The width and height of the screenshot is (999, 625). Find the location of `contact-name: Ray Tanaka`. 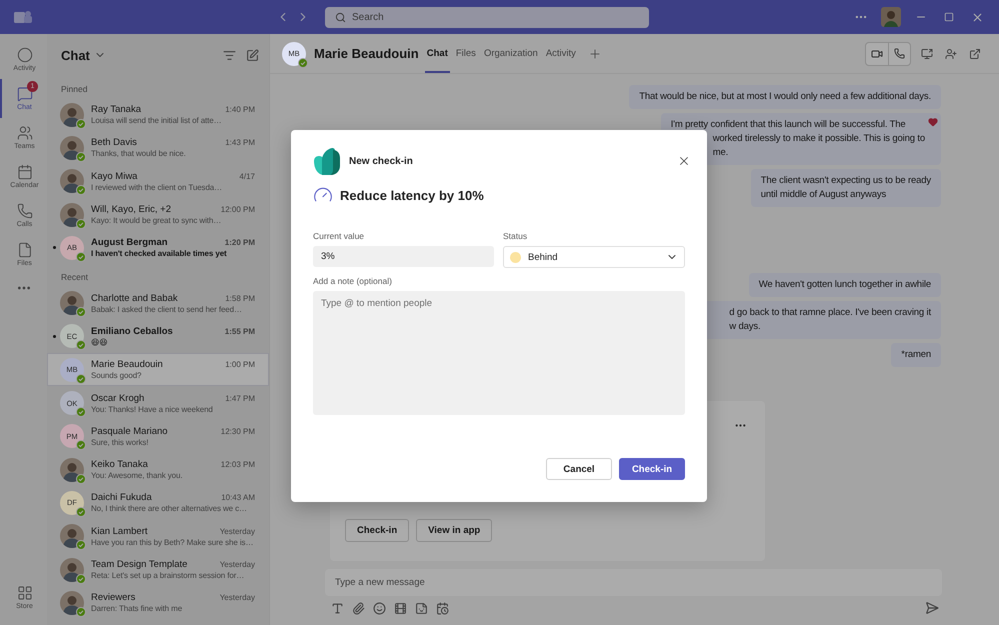

contact-name: Ray Tanaka is located at coordinates (116, 110).